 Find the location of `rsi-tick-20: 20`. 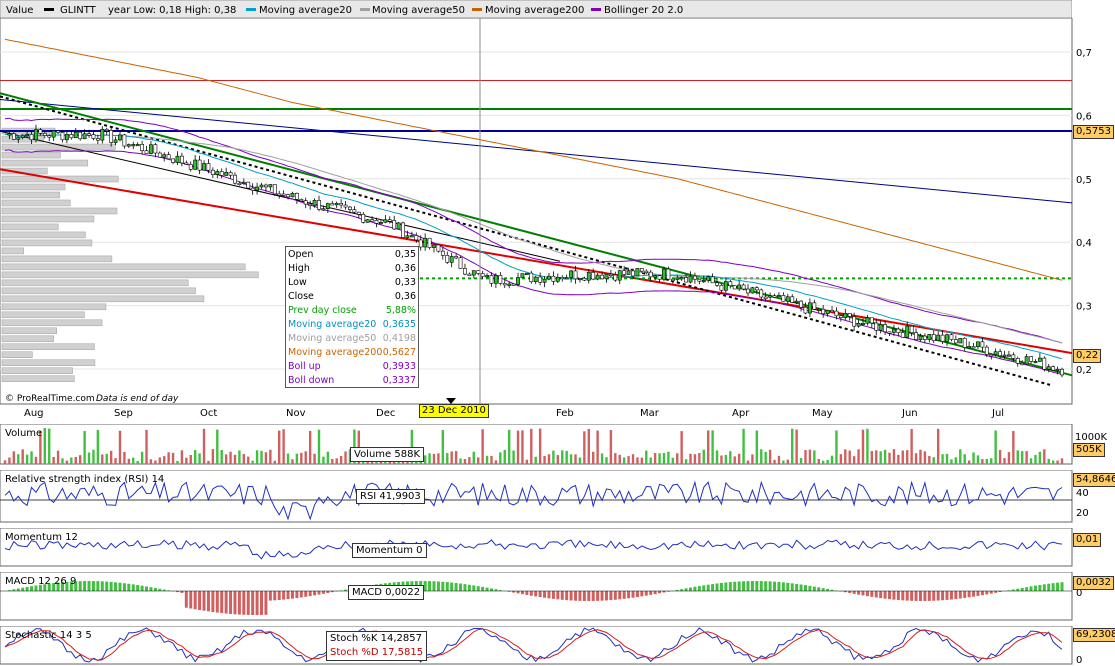

rsi-tick-20: 20 is located at coordinates (1082, 513).